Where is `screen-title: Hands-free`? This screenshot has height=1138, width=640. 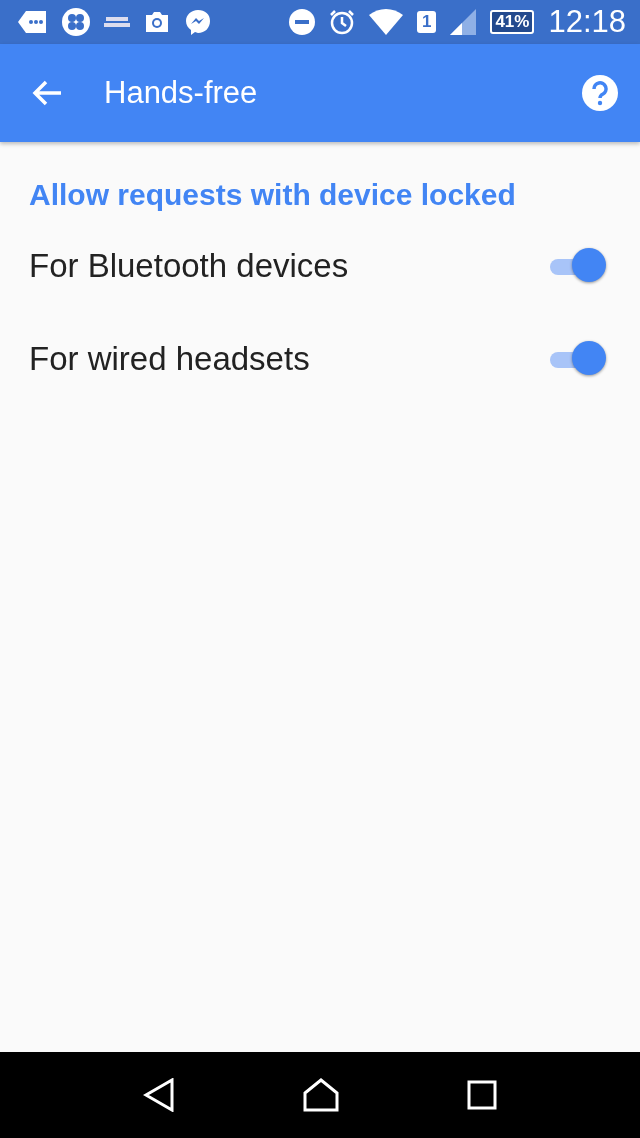 screen-title: Hands-free is located at coordinates (181, 93).